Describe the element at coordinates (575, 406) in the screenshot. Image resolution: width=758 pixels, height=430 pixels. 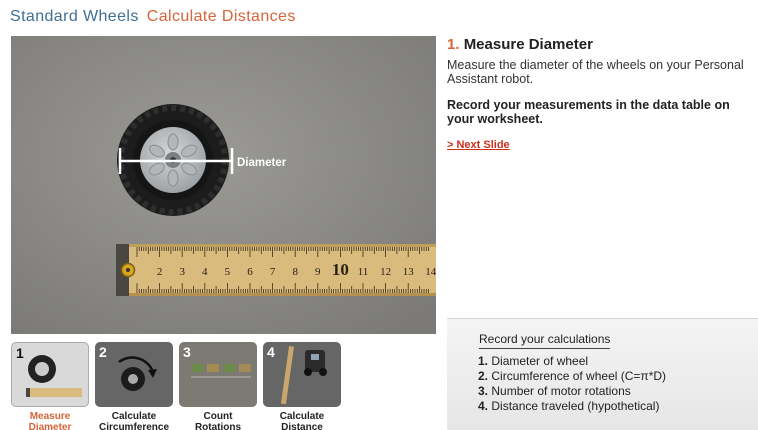
I see `list-item-text: Distance traveled (hypothetical)` at that location.